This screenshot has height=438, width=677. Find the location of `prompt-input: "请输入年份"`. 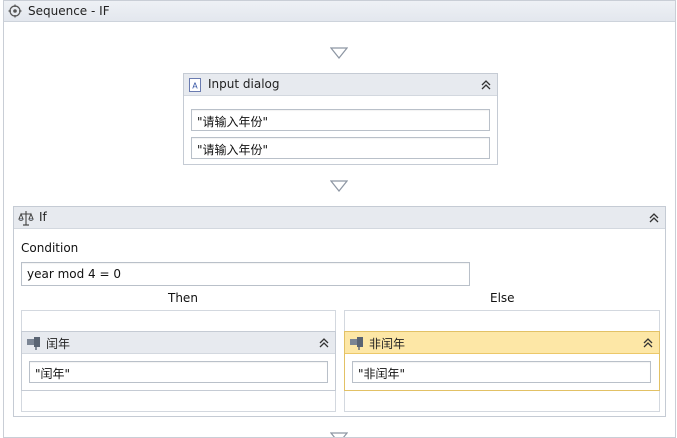

prompt-input: "请输入年份" is located at coordinates (340, 148).